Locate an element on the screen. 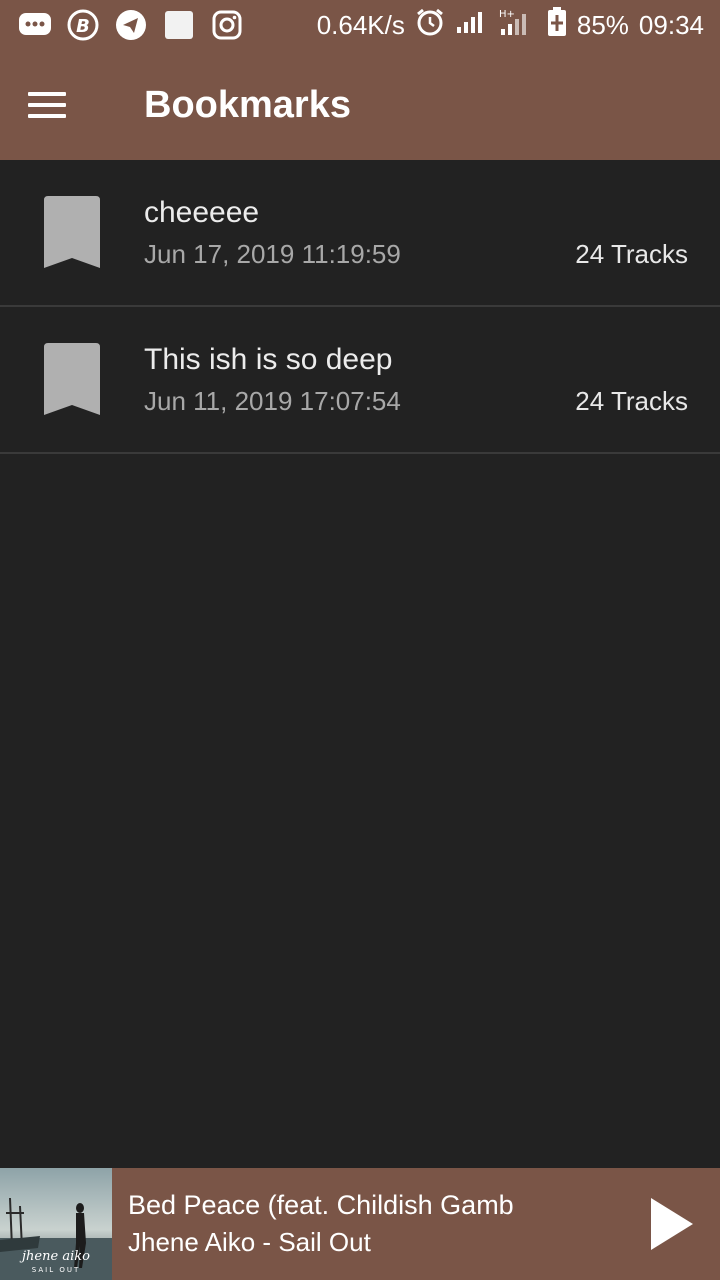 The height and width of the screenshot is (1280, 720). album-art-subcaption: SAIL OUT is located at coordinates (56, 1270).